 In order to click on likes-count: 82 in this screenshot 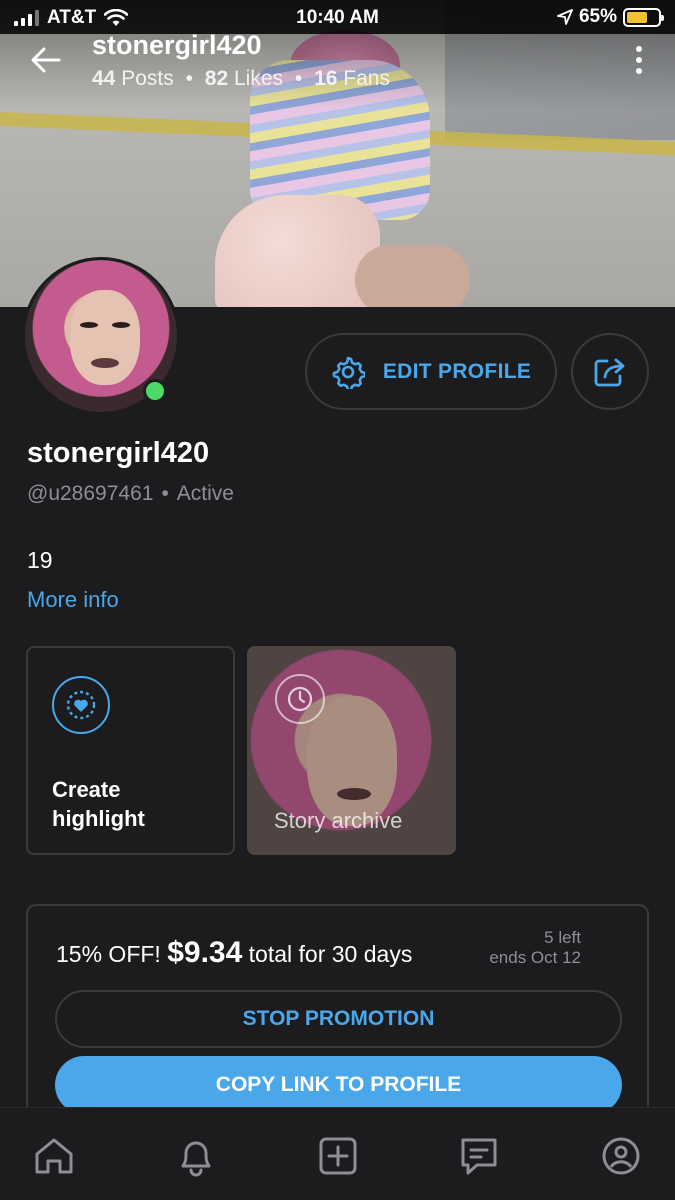, I will do `click(216, 78)`.